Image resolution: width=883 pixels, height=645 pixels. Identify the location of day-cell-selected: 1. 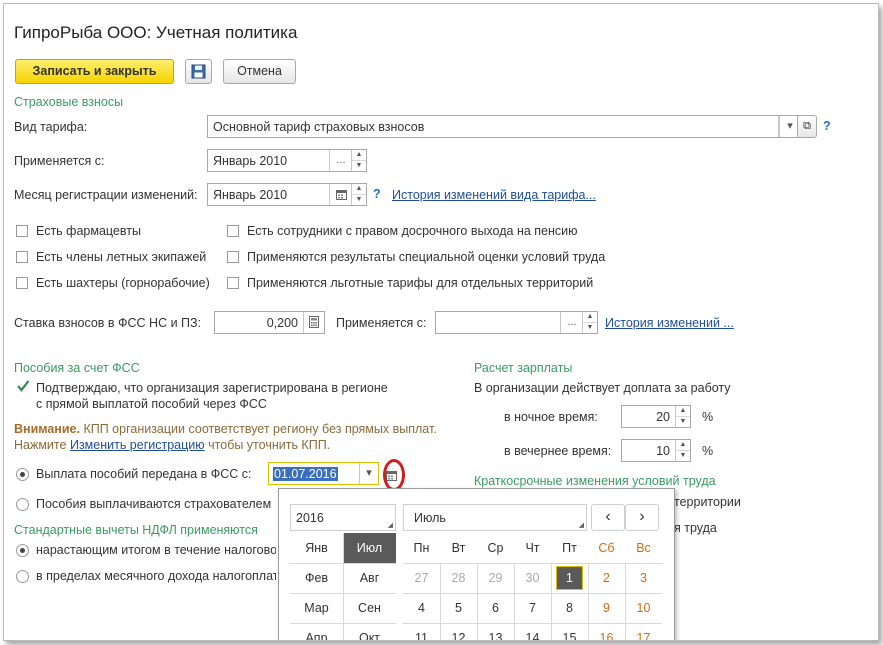
(569, 578).